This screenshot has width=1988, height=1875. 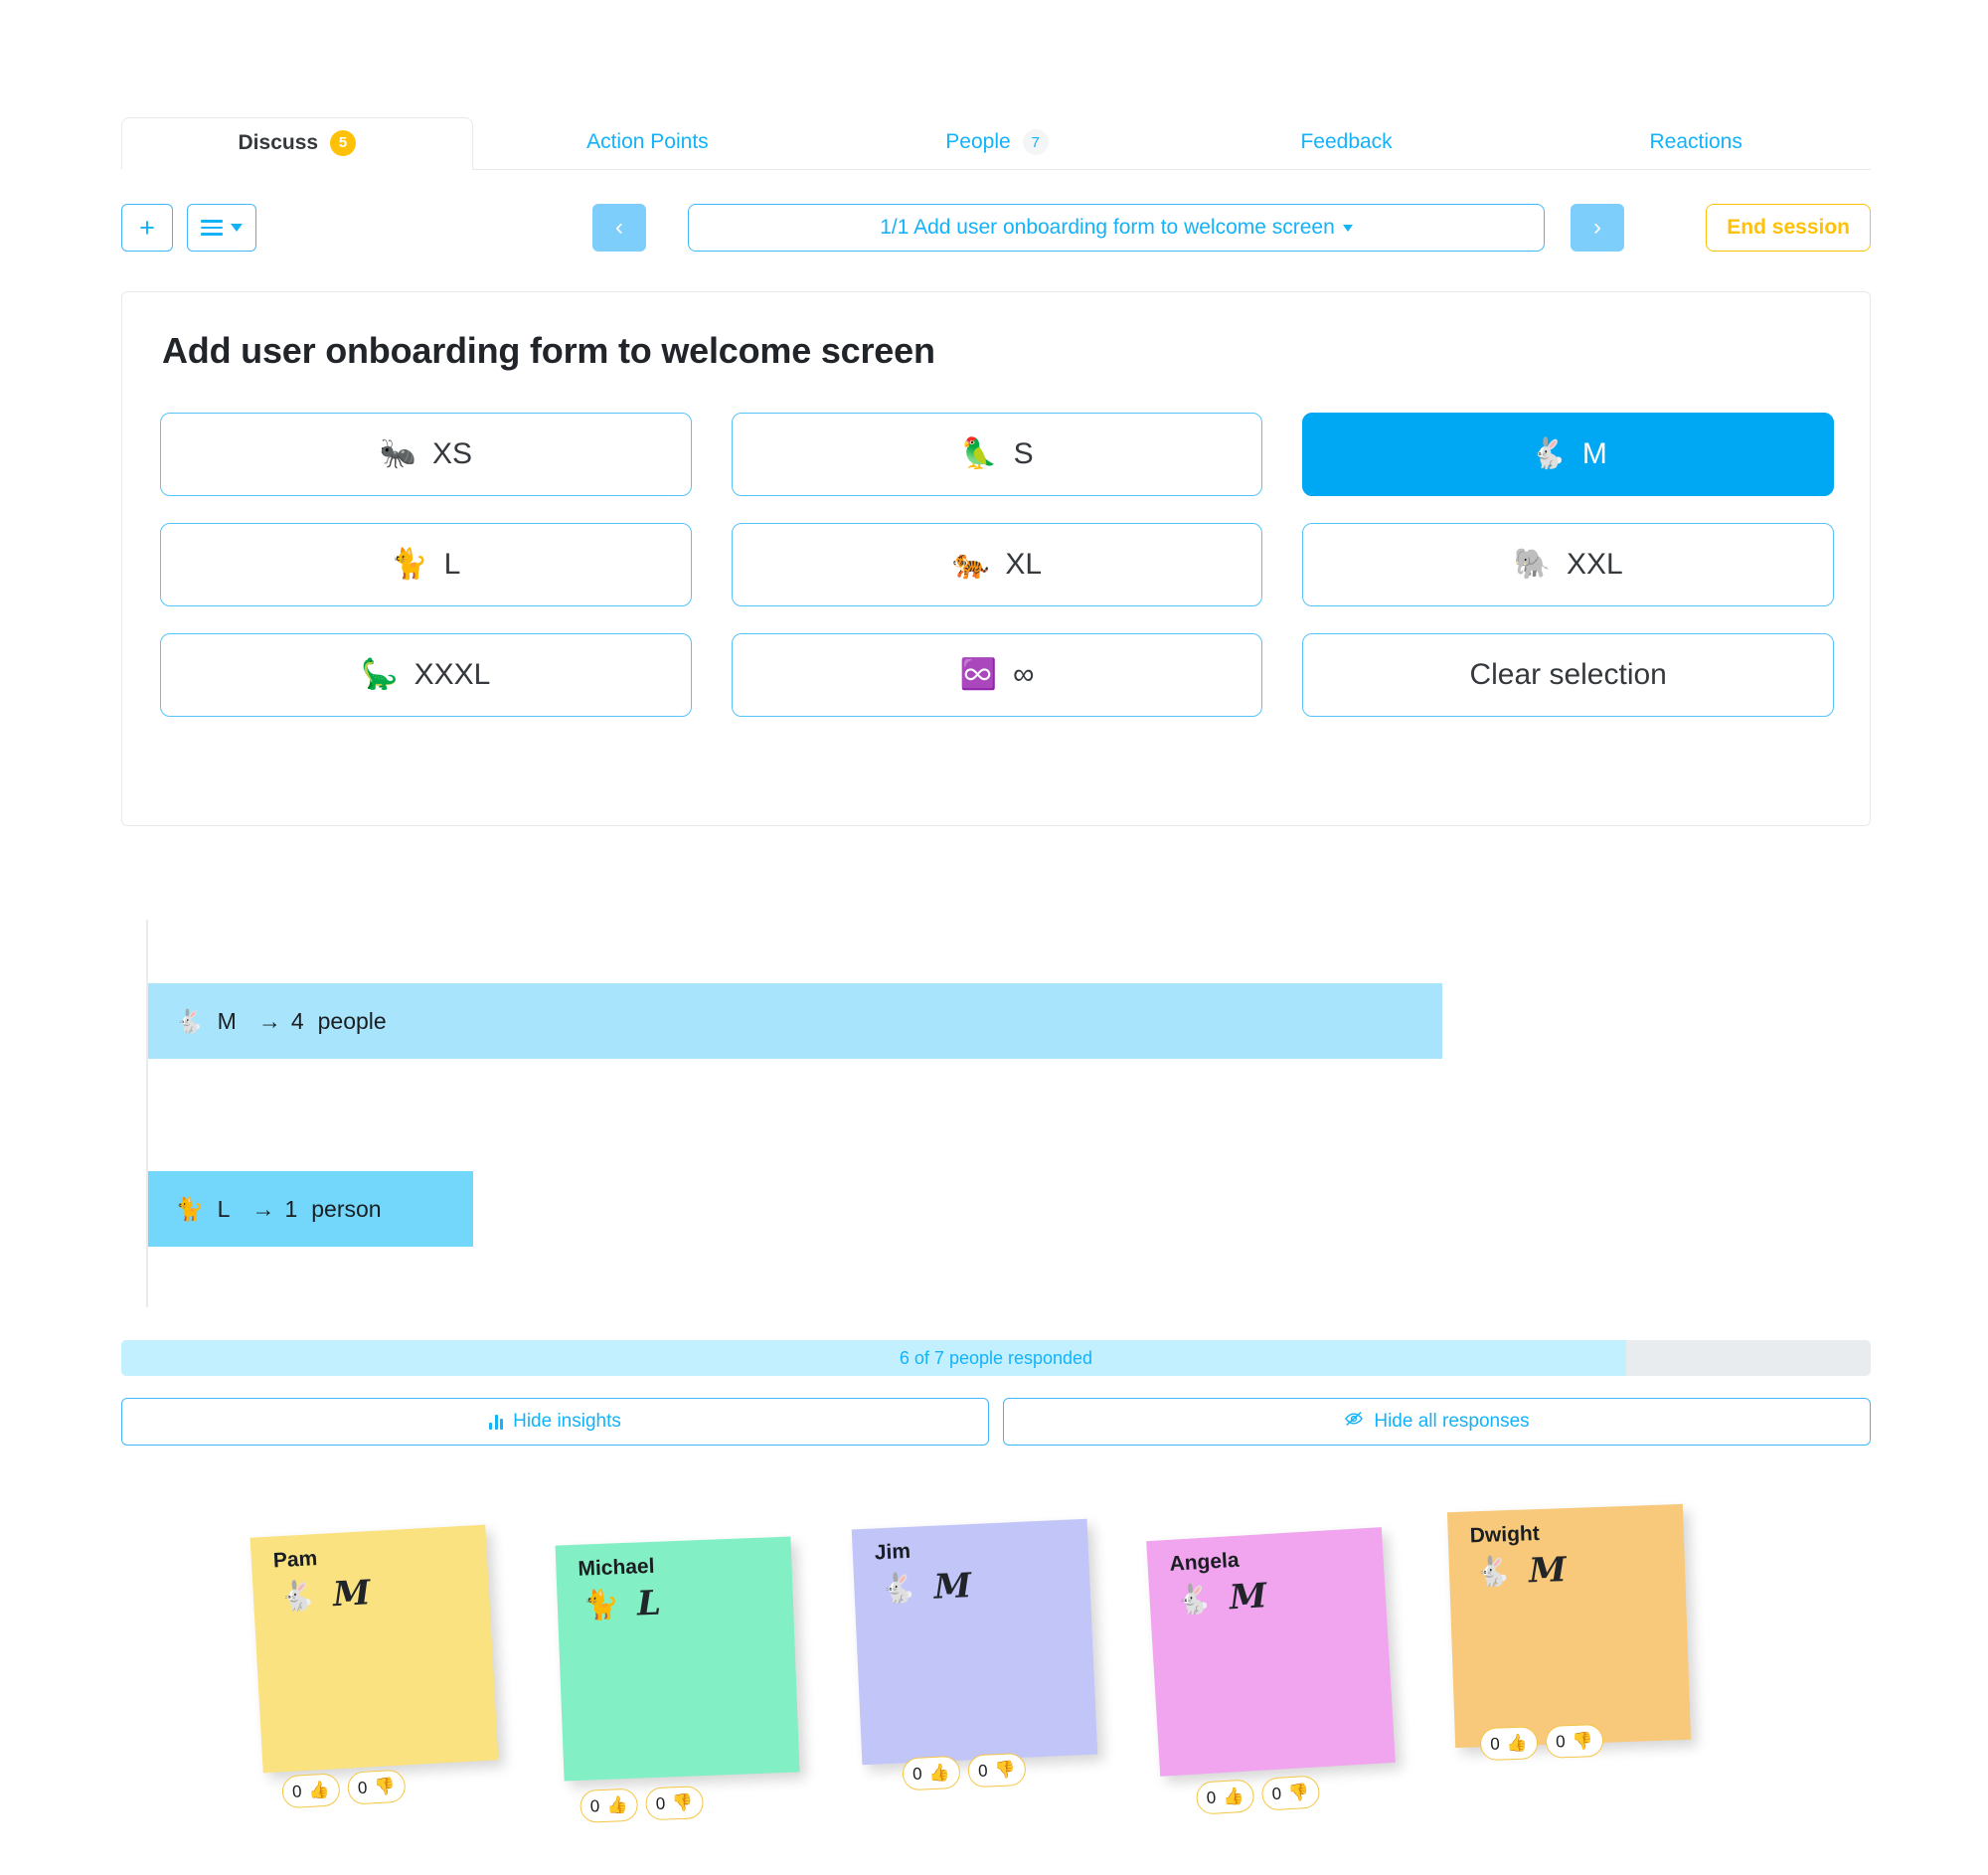 I want to click on note-author-name: Michael, so click(x=616, y=1568).